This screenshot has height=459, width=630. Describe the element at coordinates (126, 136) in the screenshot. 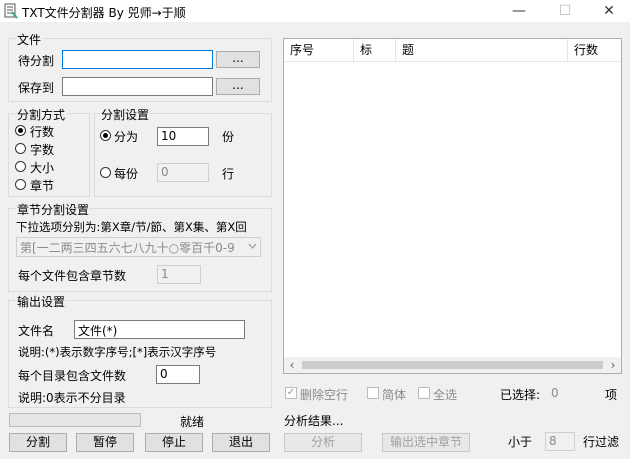

I see `radio-parts-label: 分为` at that location.